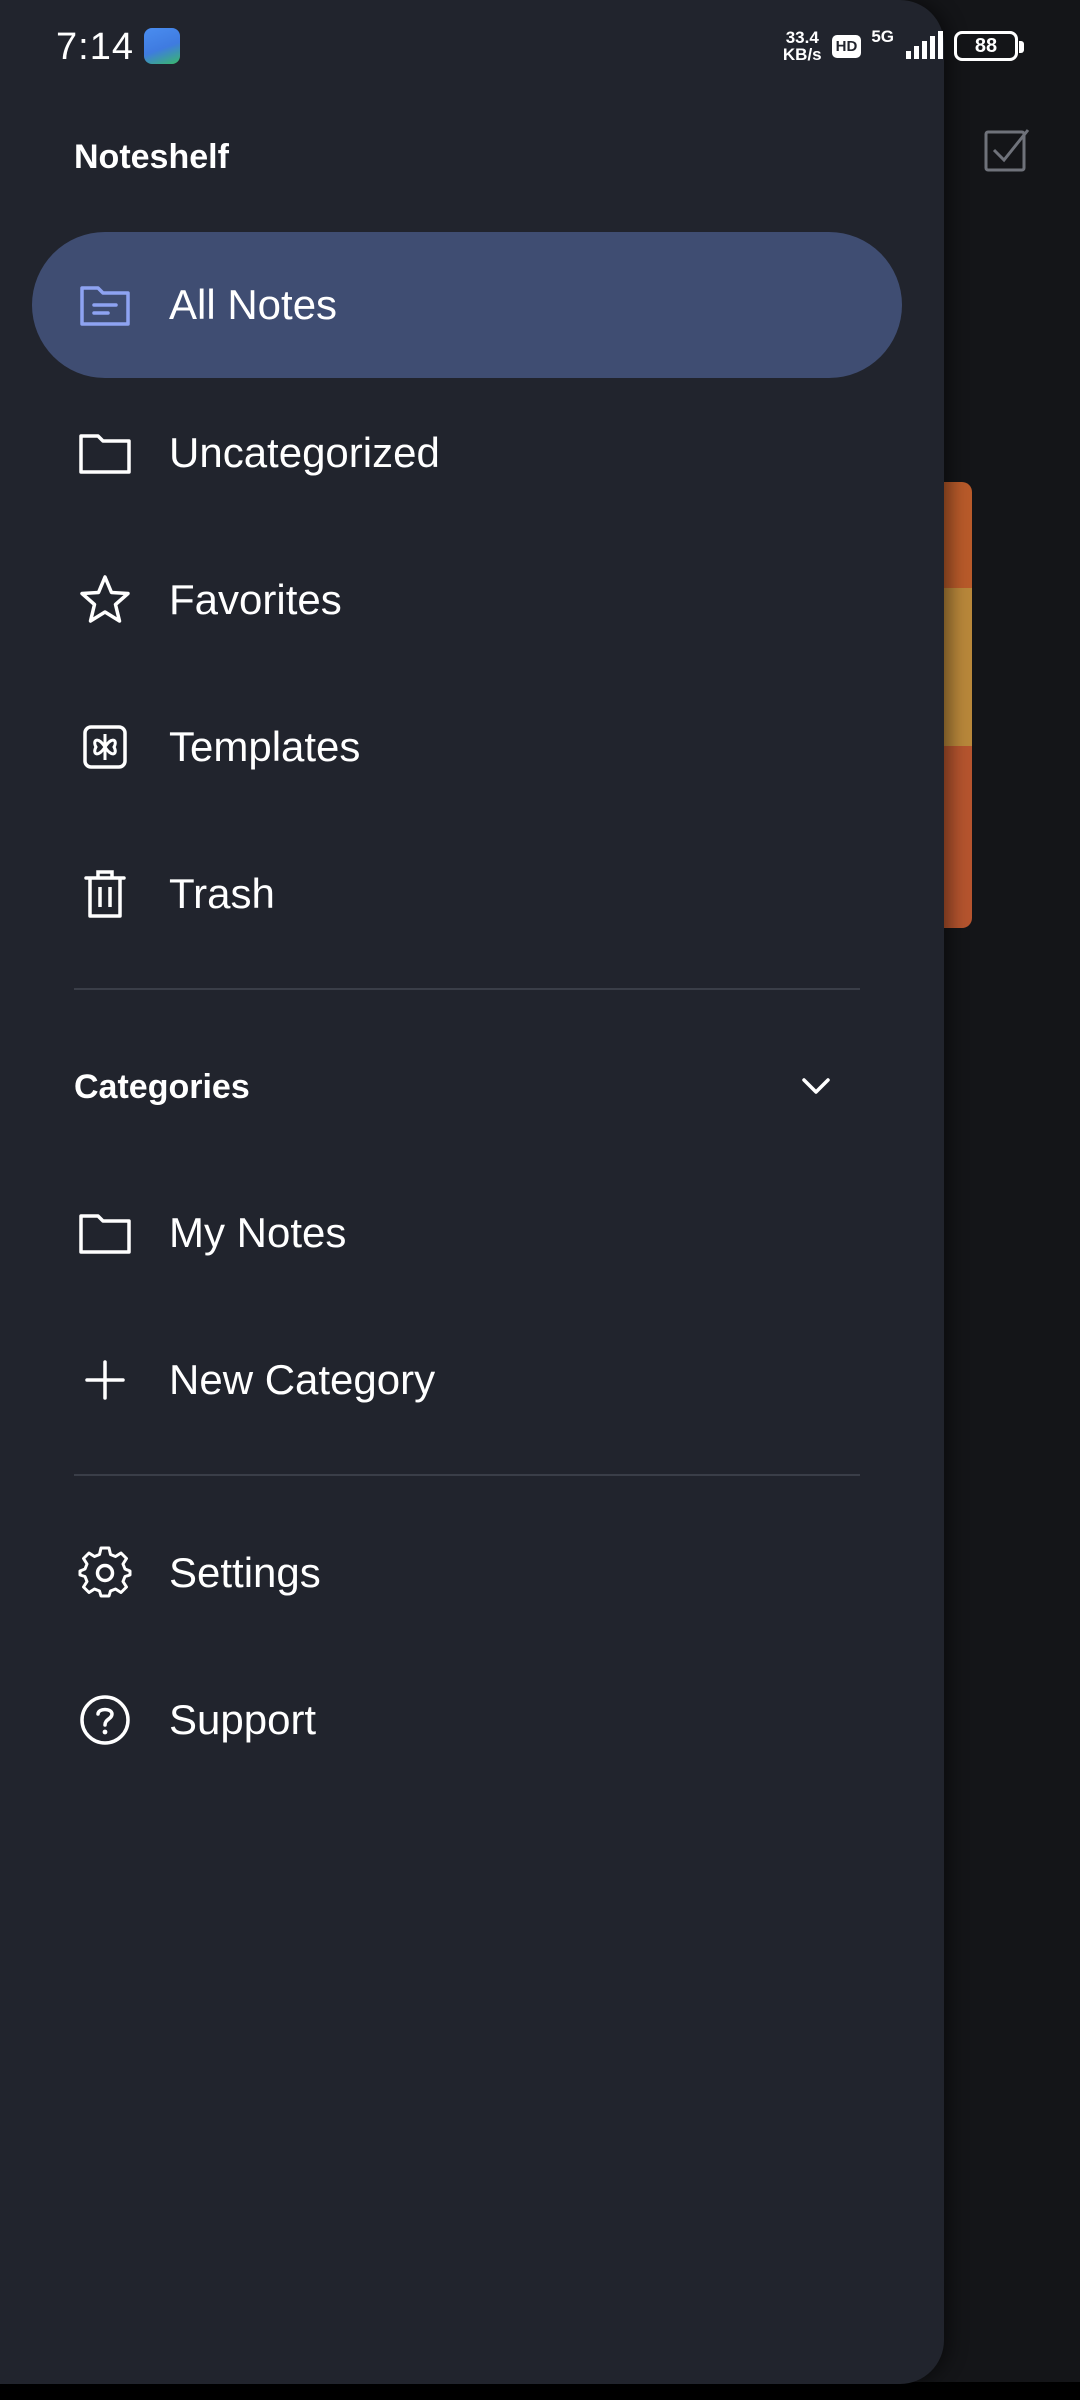  What do you see at coordinates (467, 1233) in the screenshot?
I see `category-item-my-notes: My Notes` at bounding box center [467, 1233].